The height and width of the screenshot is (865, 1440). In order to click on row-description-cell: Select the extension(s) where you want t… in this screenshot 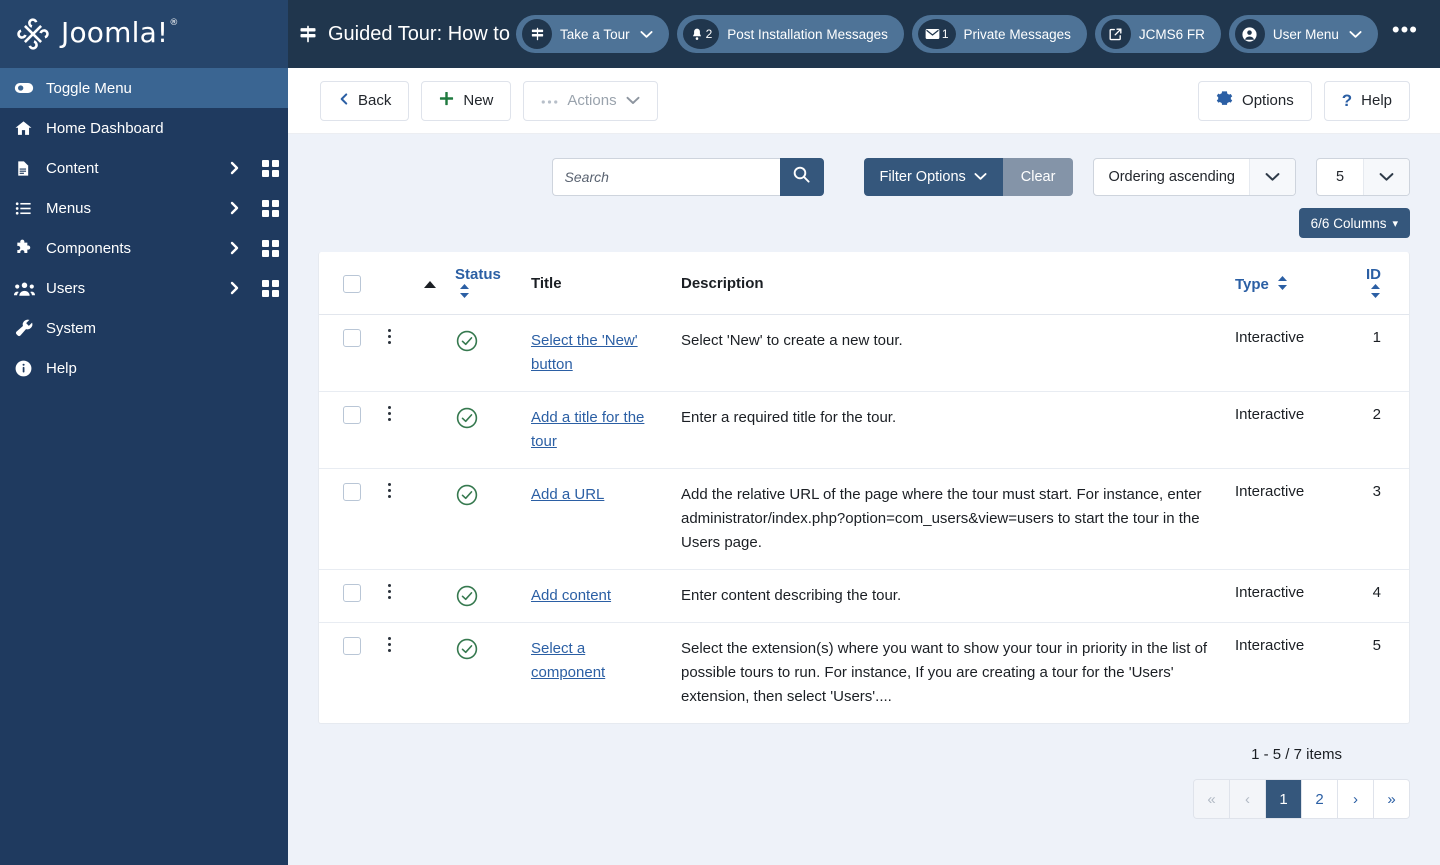, I will do `click(944, 672)`.